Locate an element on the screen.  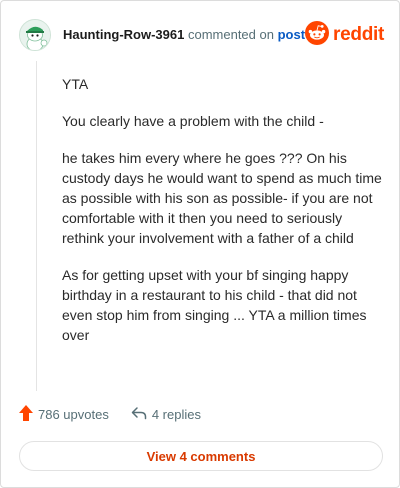
comment-actions: 786 upvotes 4 replies is located at coordinates (110, 414).